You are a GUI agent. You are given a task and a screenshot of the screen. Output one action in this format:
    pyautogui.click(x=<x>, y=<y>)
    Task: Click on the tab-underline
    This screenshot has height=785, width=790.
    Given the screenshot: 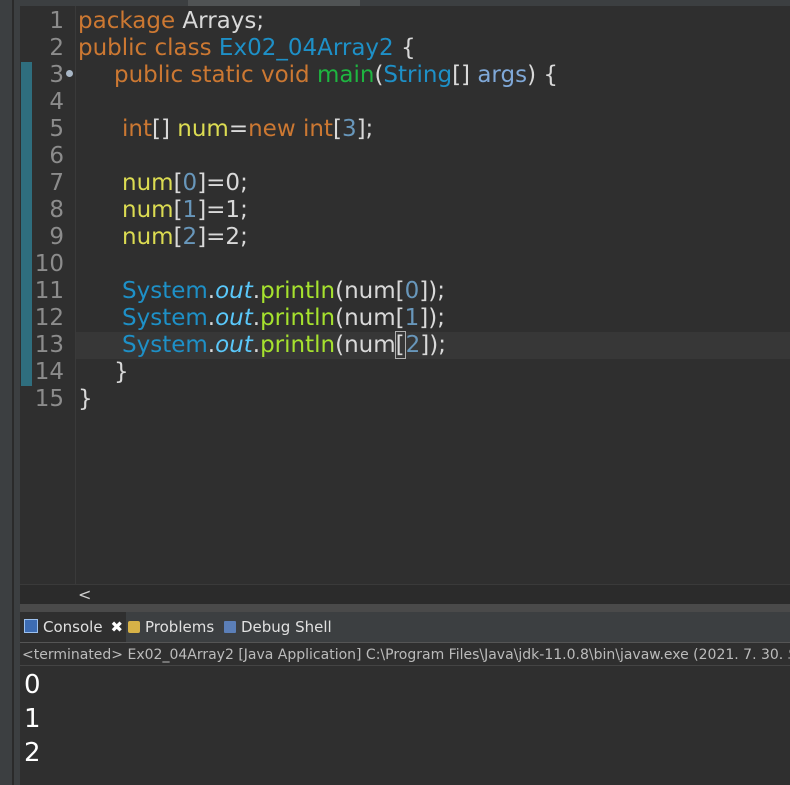 What is the action you would take?
    pyautogui.click(x=405, y=642)
    